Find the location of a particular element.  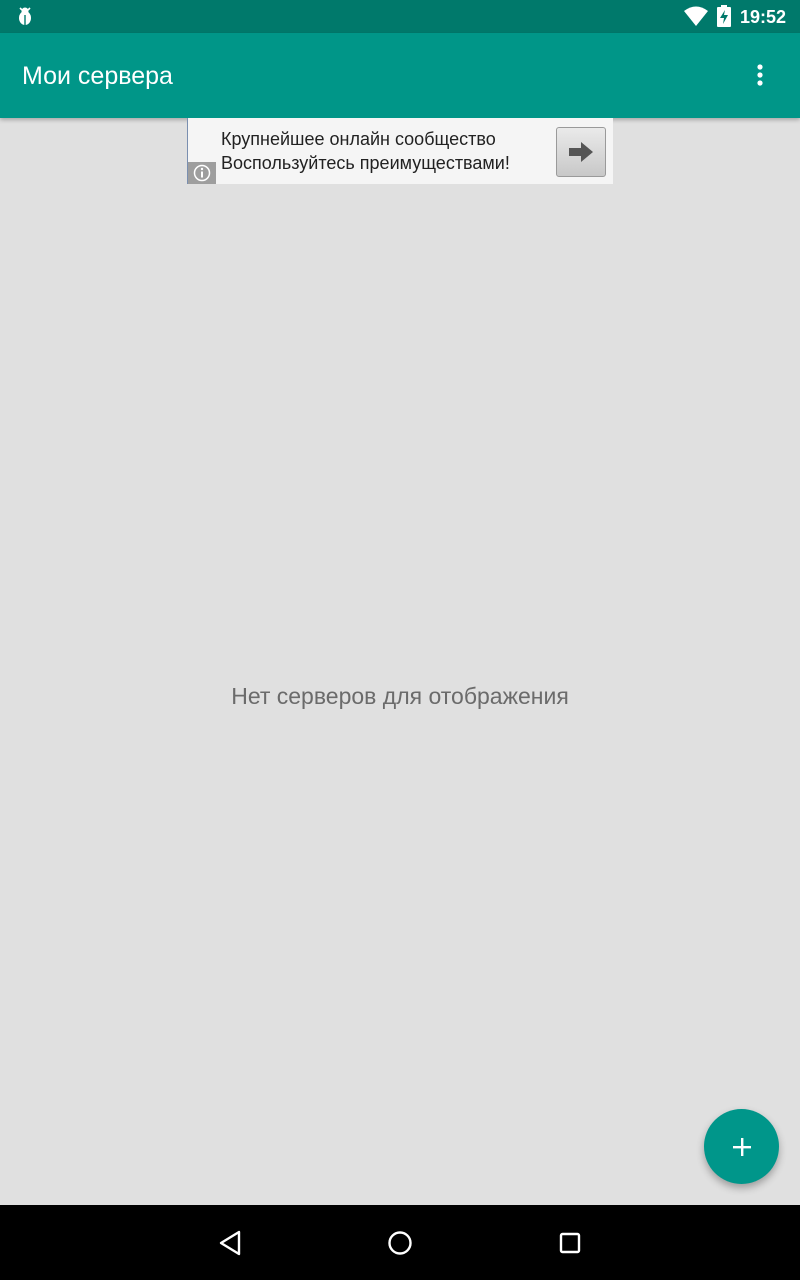

ad-info-button is located at coordinates (202, 173).